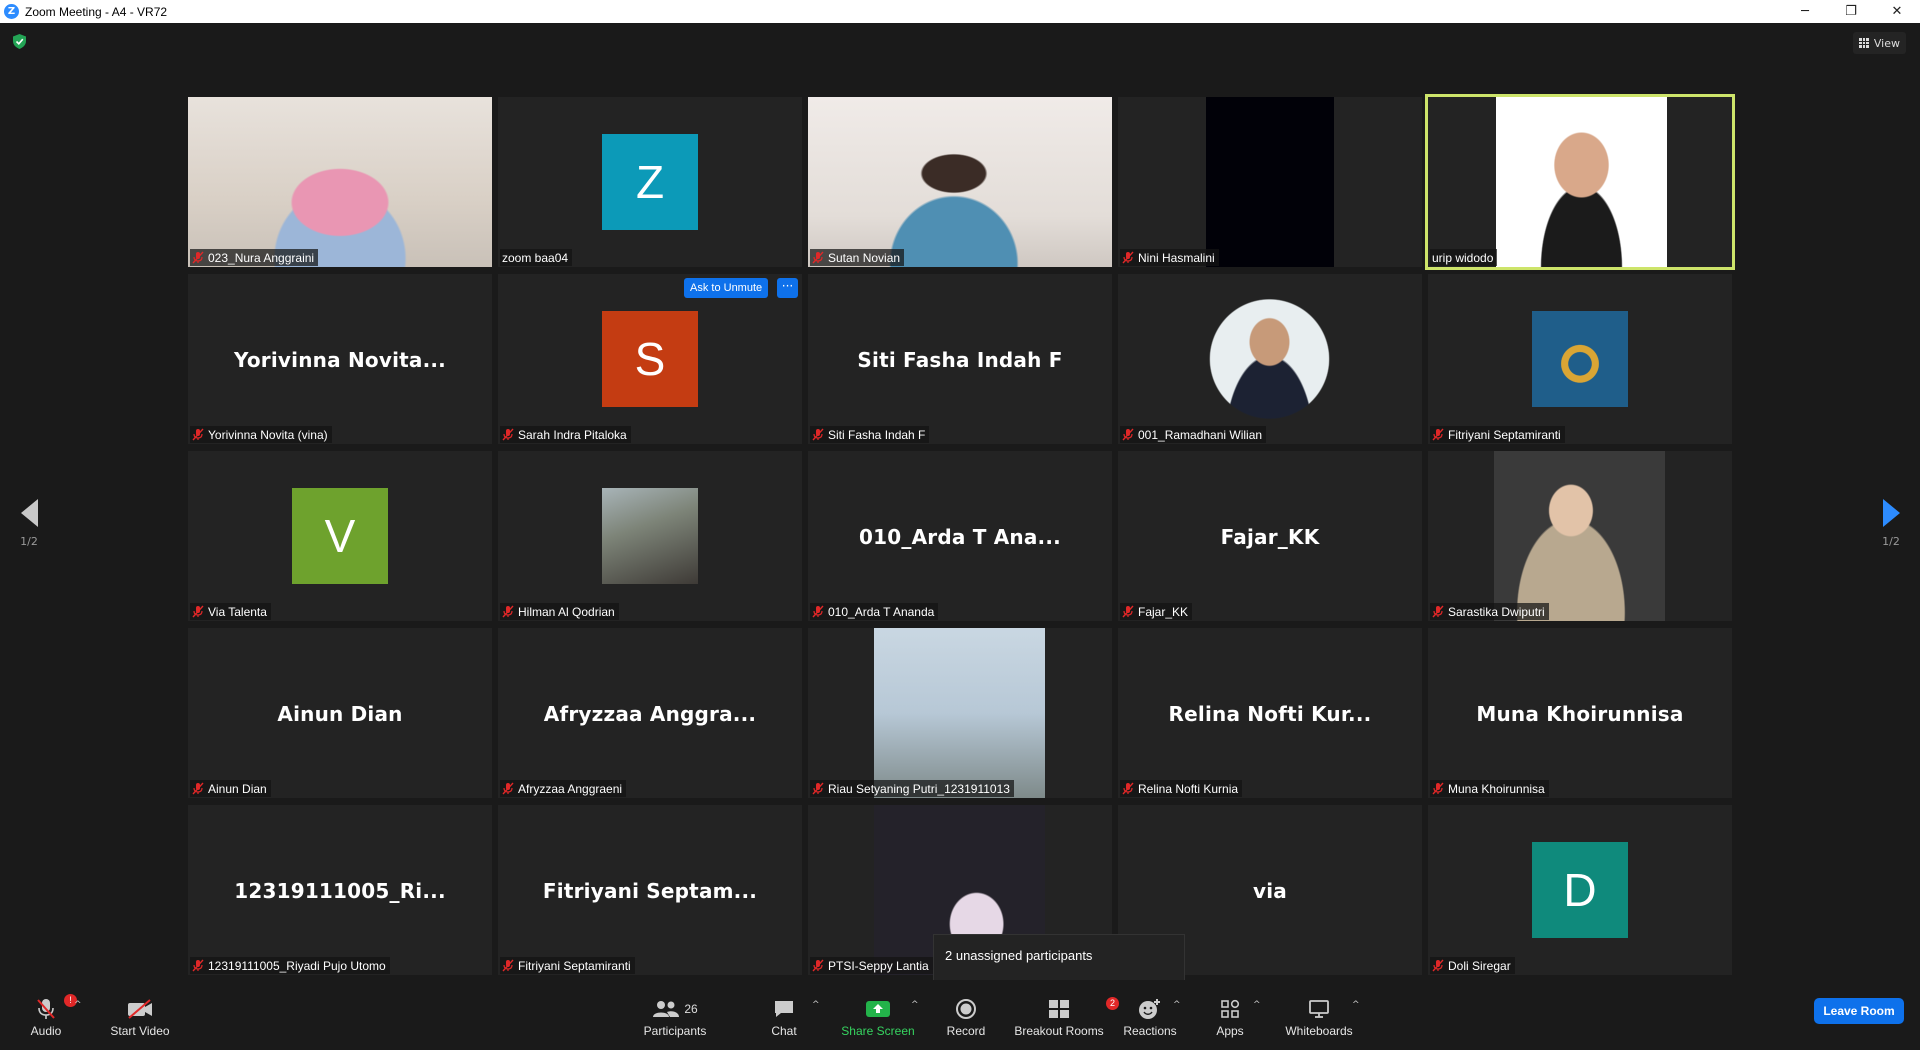 Image resolution: width=1920 pixels, height=1050 pixels. I want to click on participant-tile: Muna Khoirunnisa Muna Khoirunnisa, so click(1580, 713).